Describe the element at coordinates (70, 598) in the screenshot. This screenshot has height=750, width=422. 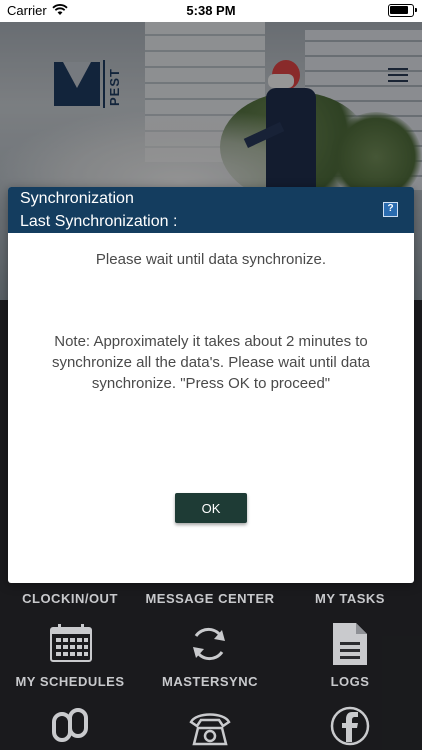
I see `menu-item-clockin: CLOCKIN/OUT` at that location.